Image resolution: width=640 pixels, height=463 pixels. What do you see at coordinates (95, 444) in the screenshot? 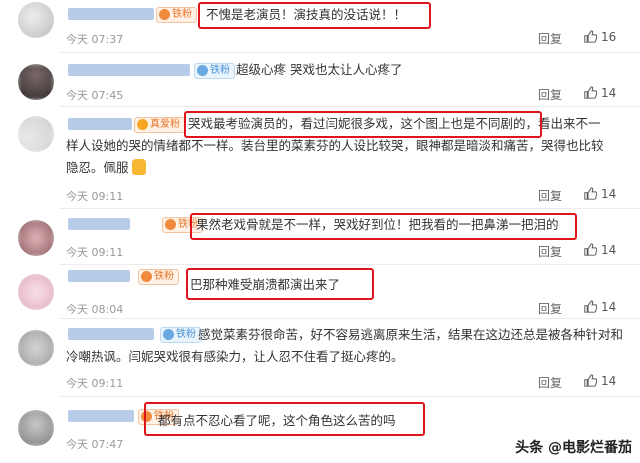
I see `timestamp: 今天 07:47` at bounding box center [95, 444].